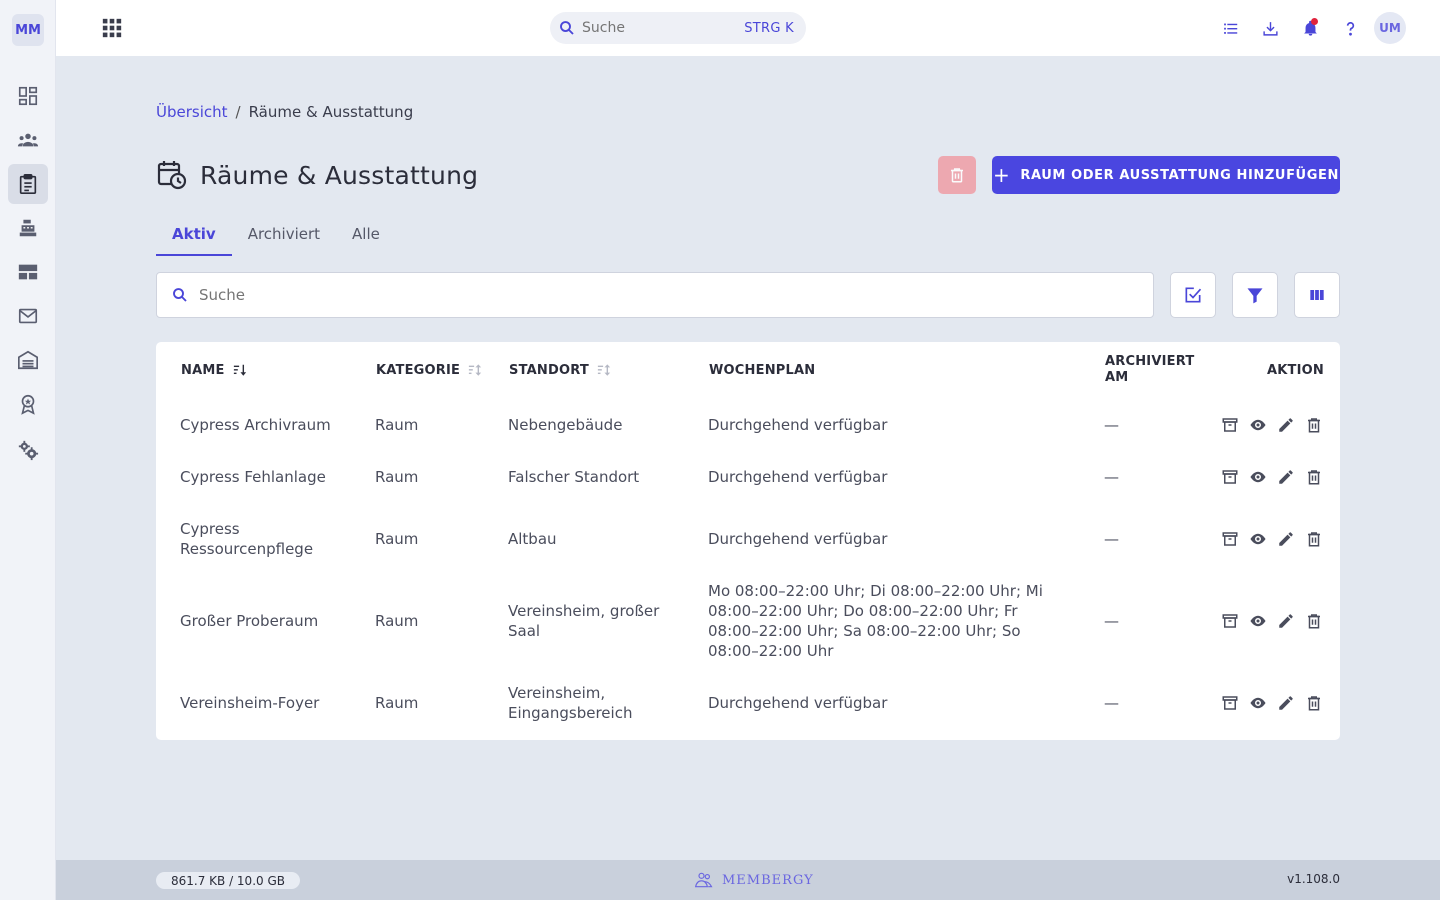 The image size is (1440, 900). I want to click on table-search, so click(655, 295).